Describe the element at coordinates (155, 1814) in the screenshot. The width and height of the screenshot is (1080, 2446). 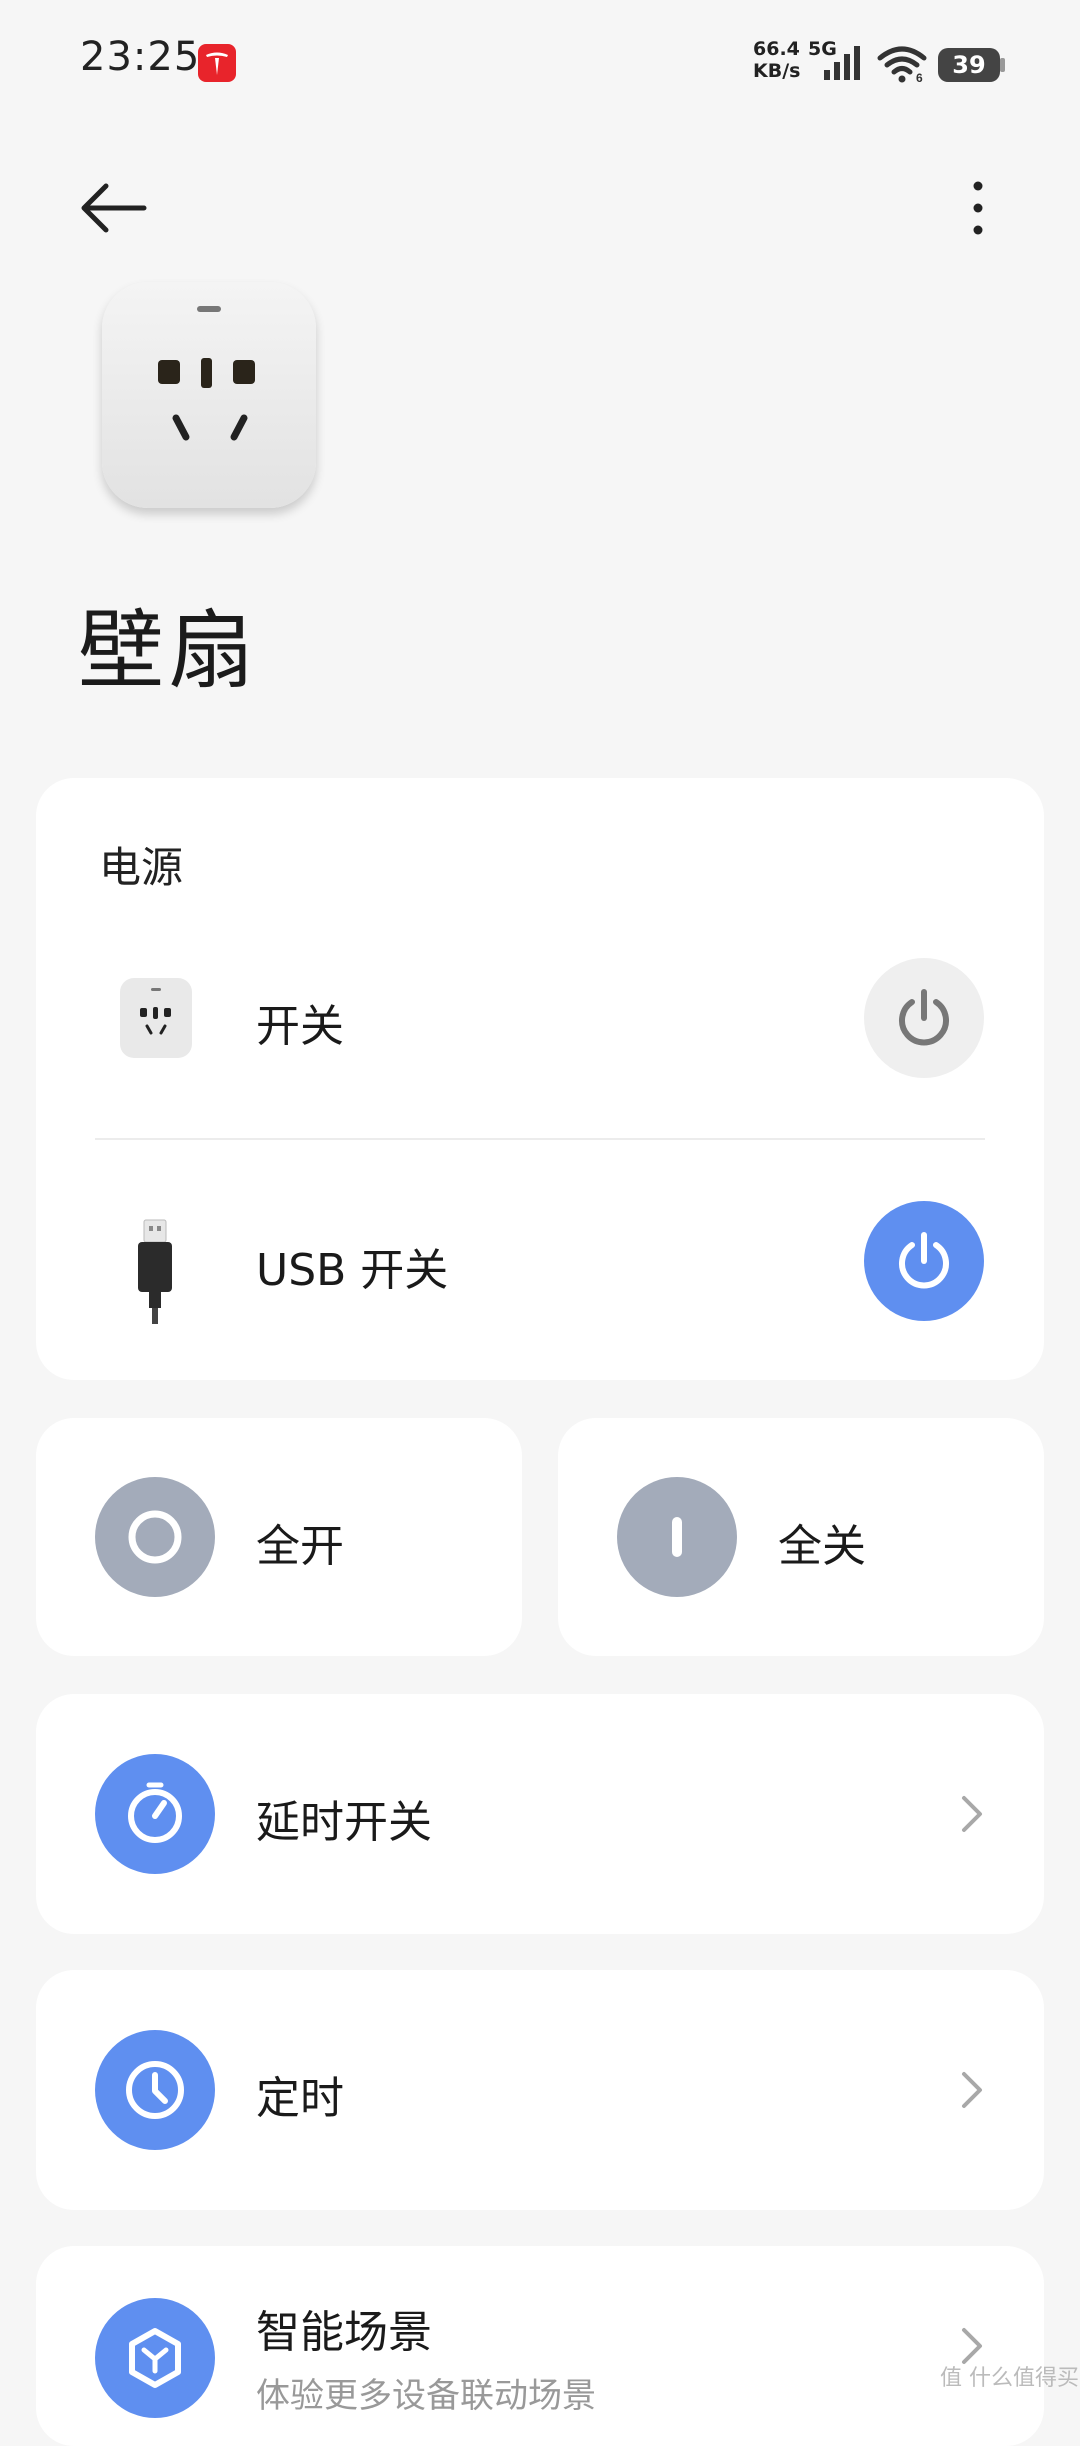
I see `stopwatch-icon` at that location.